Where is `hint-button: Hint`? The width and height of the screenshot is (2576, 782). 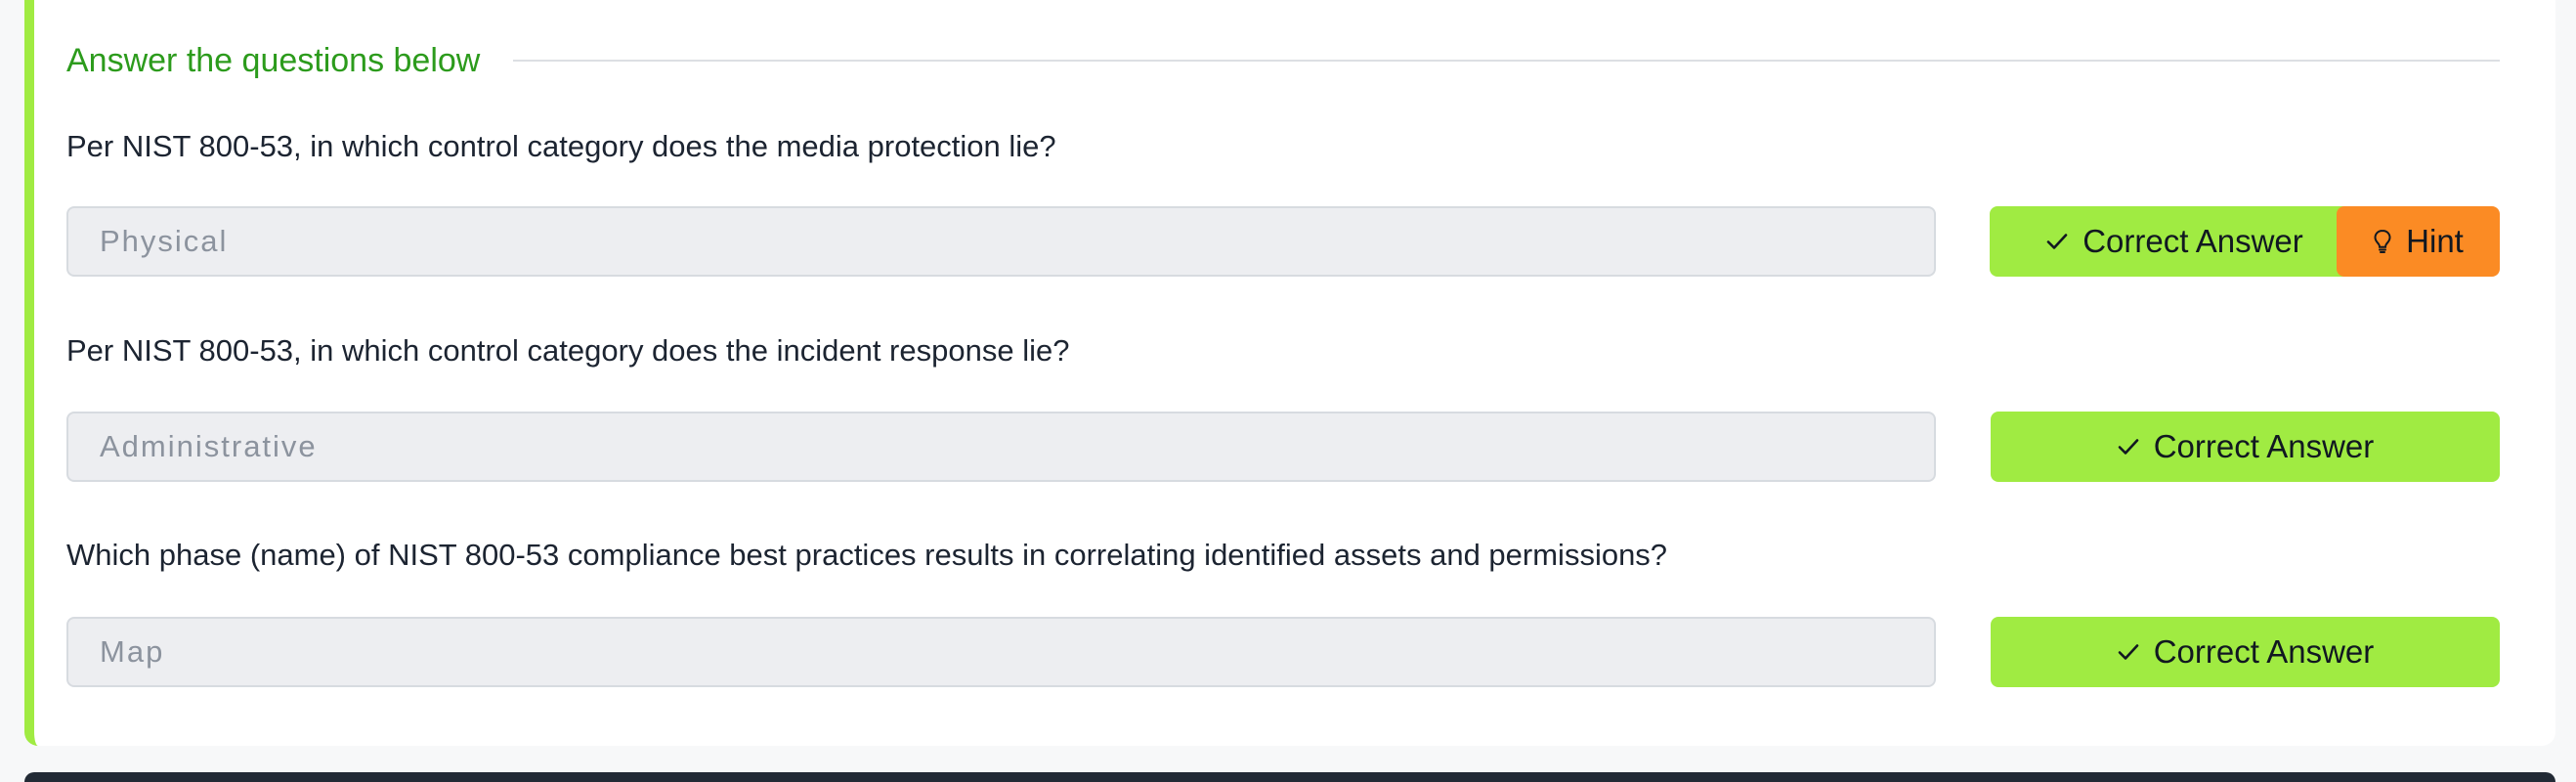 hint-button: Hint is located at coordinates (2418, 241).